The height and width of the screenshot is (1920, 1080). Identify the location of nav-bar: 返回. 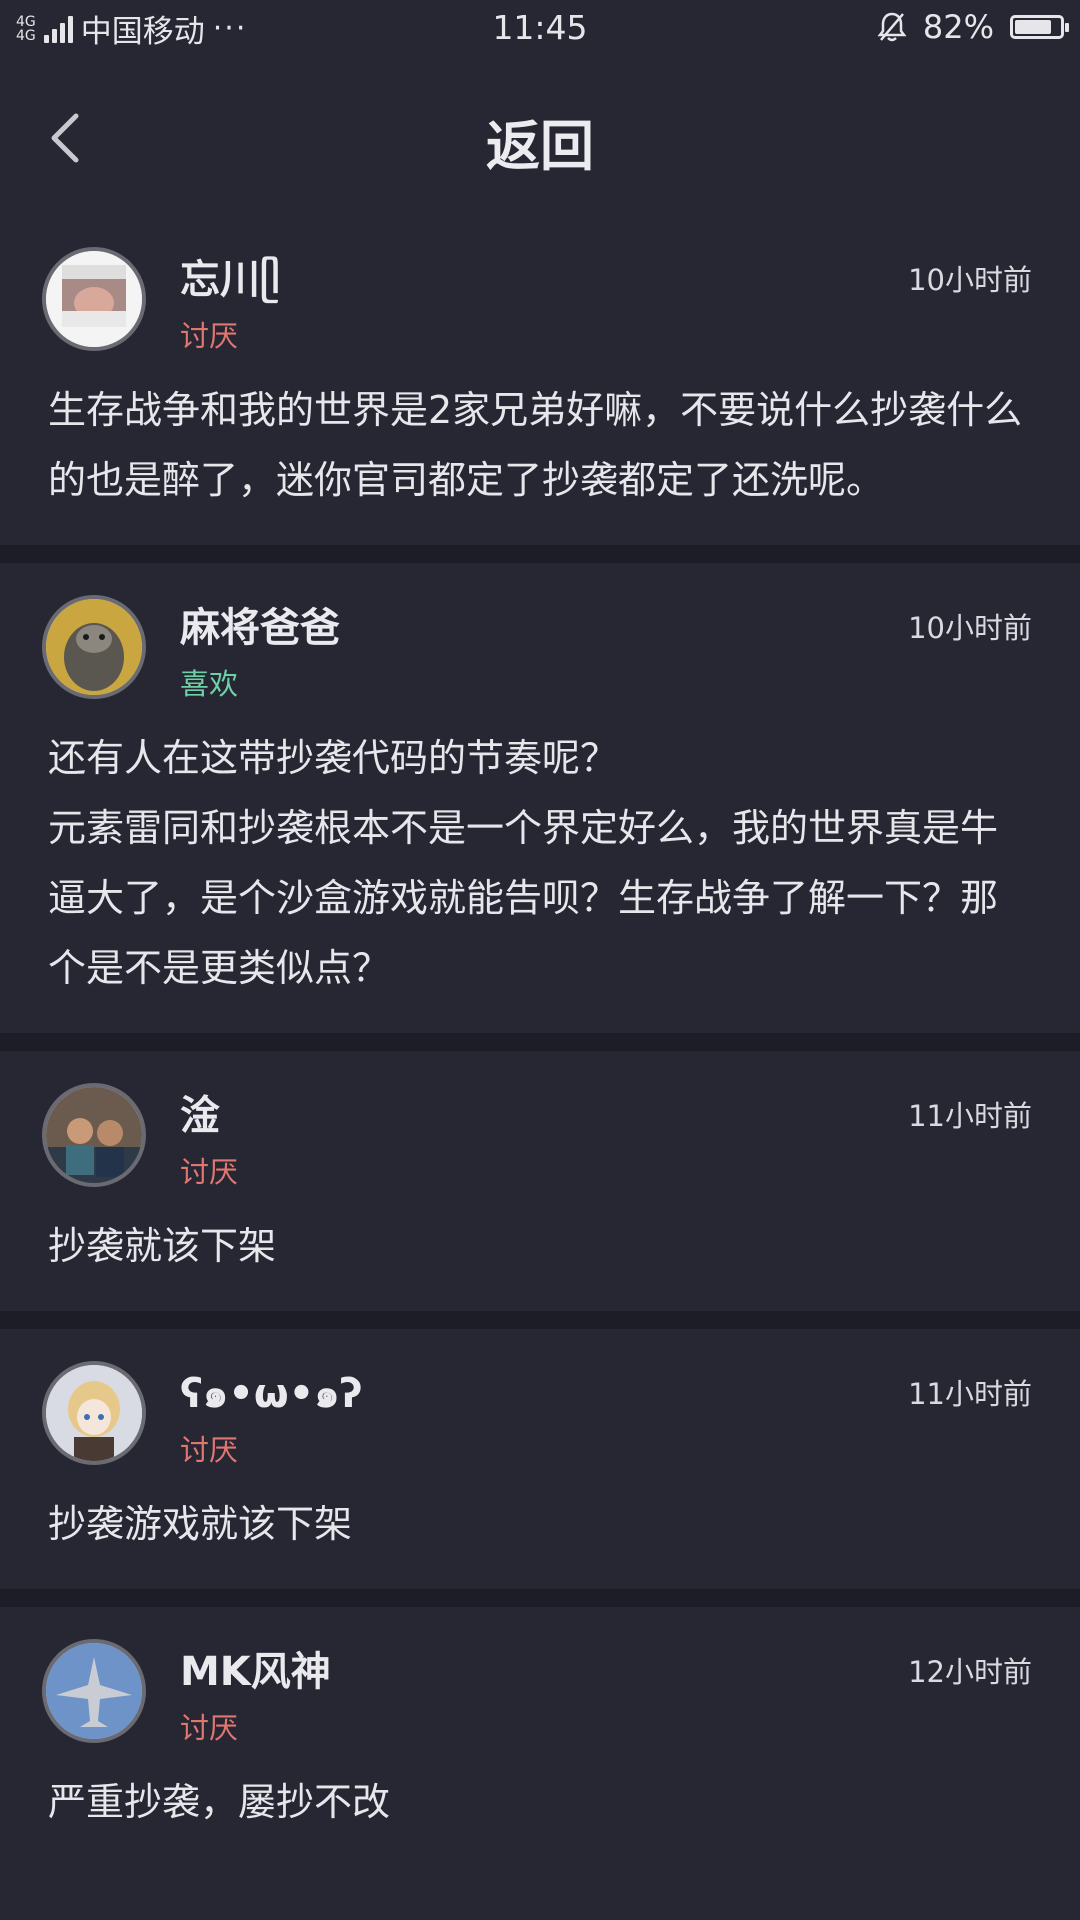
(540, 135).